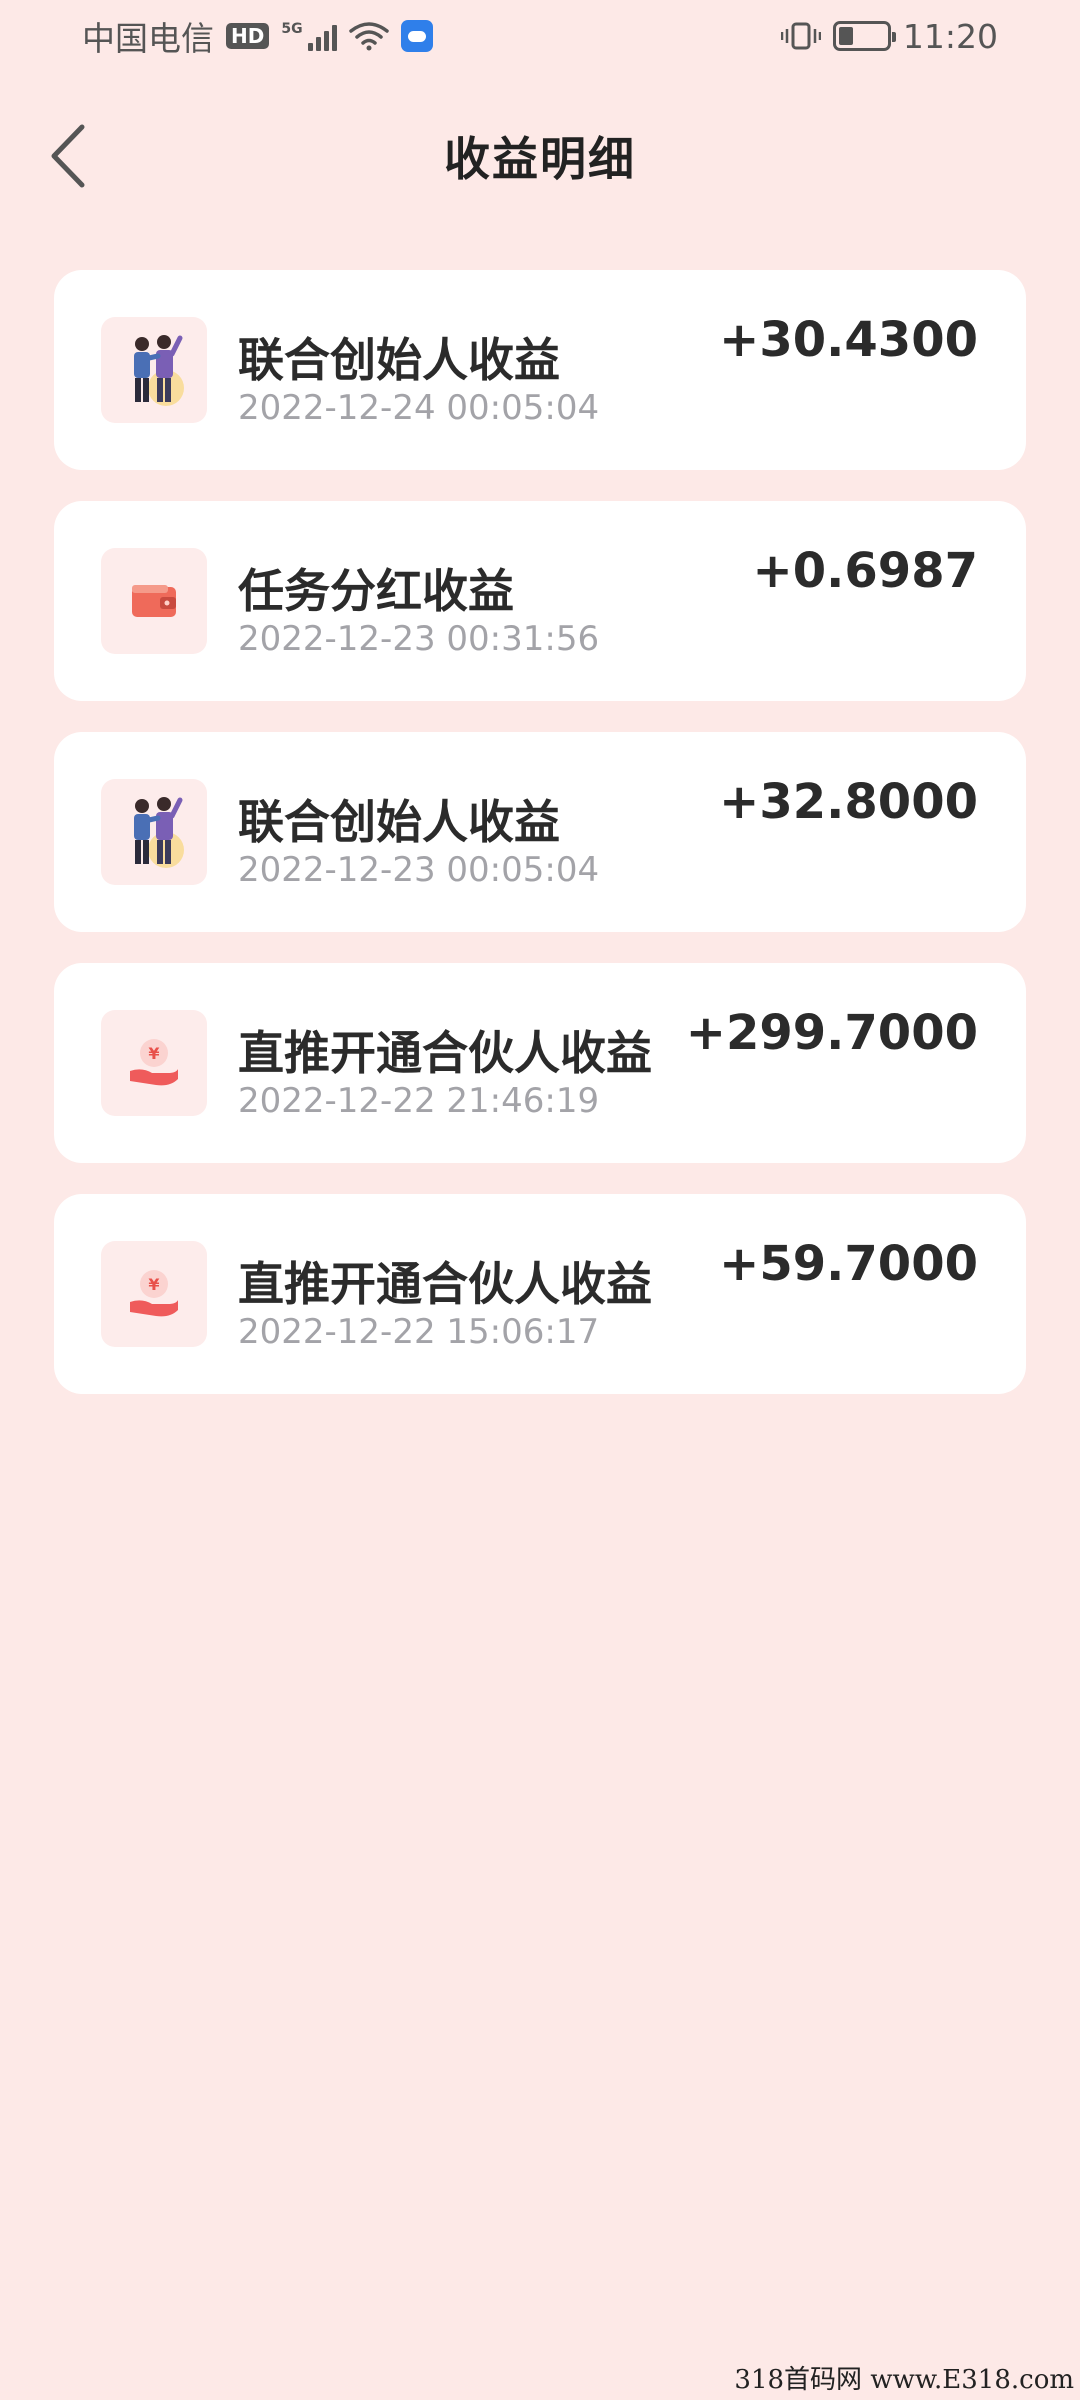  I want to click on battery-level, so click(845, 36).